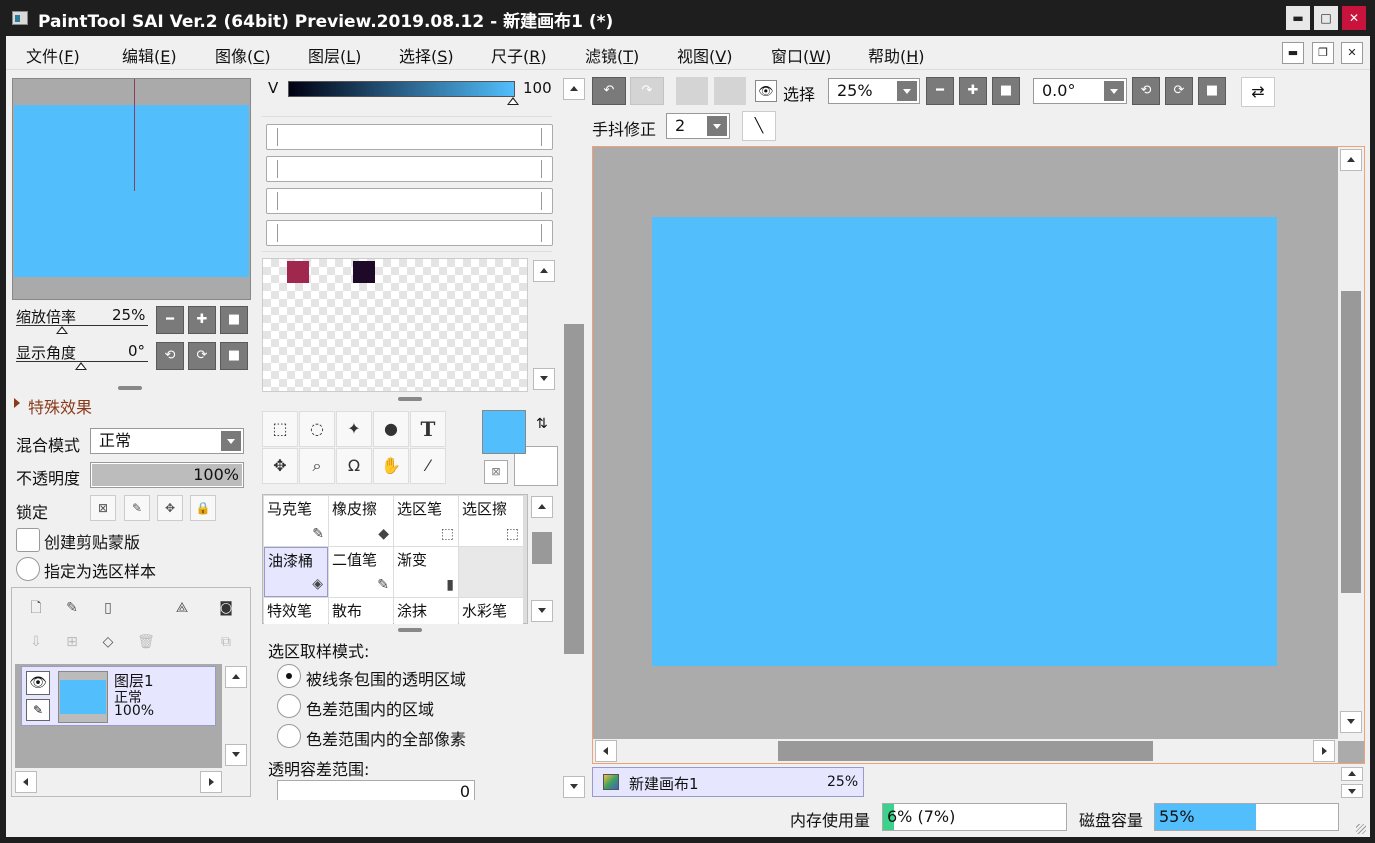  Describe the element at coordinates (62, 330) in the screenshot. I see `zoom-slider-handle` at that location.